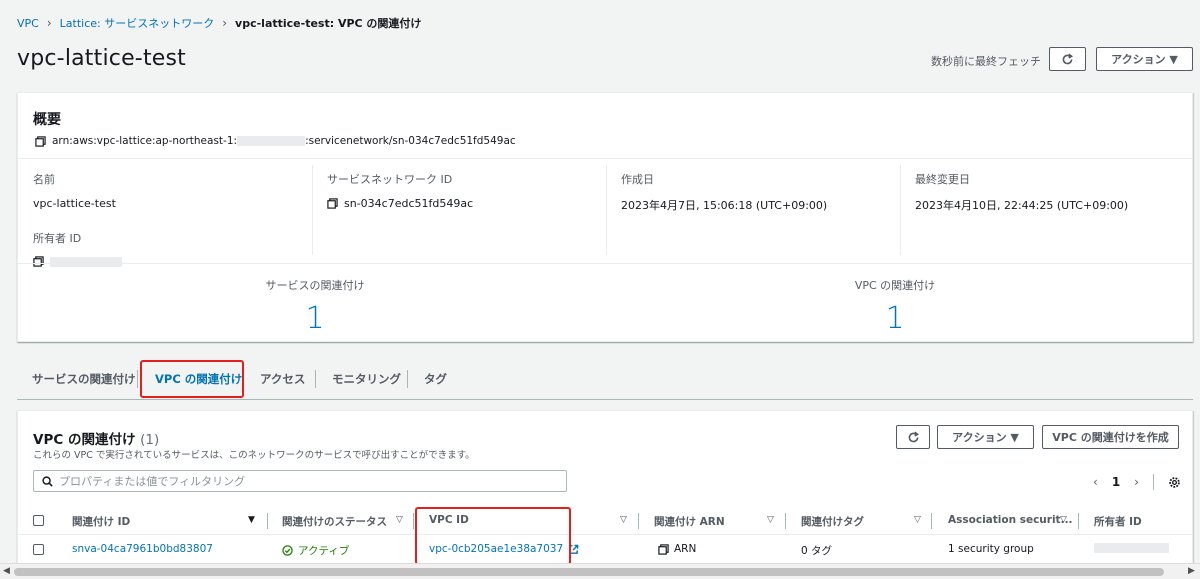  Describe the element at coordinates (101, 521) in the screenshot. I see `column-header-assoc-id: 関連付け ID` at that location.